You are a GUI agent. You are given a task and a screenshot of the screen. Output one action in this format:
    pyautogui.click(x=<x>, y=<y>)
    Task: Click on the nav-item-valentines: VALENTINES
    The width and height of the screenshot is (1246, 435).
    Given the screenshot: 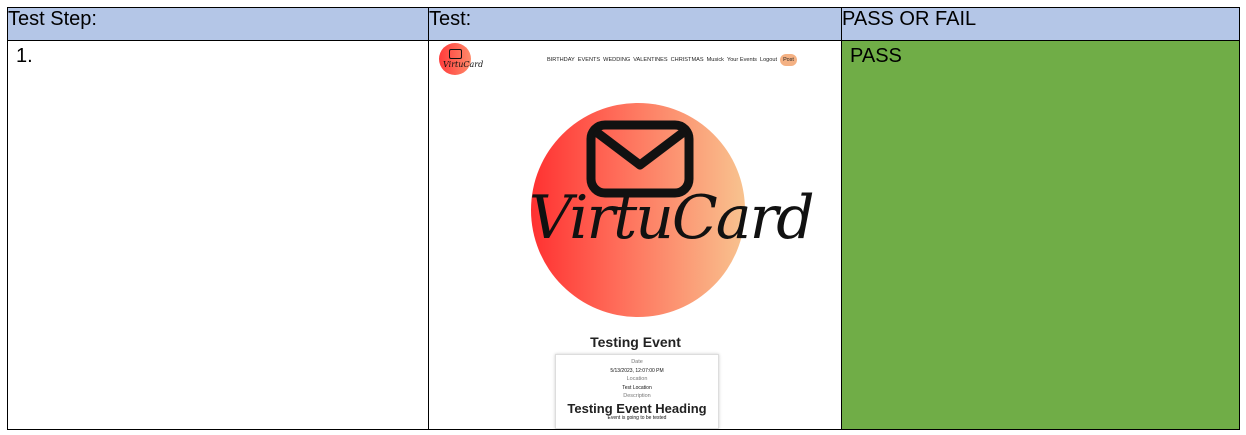 What is the action you would take?
    pyautogui.click(x=650, y=60)
    